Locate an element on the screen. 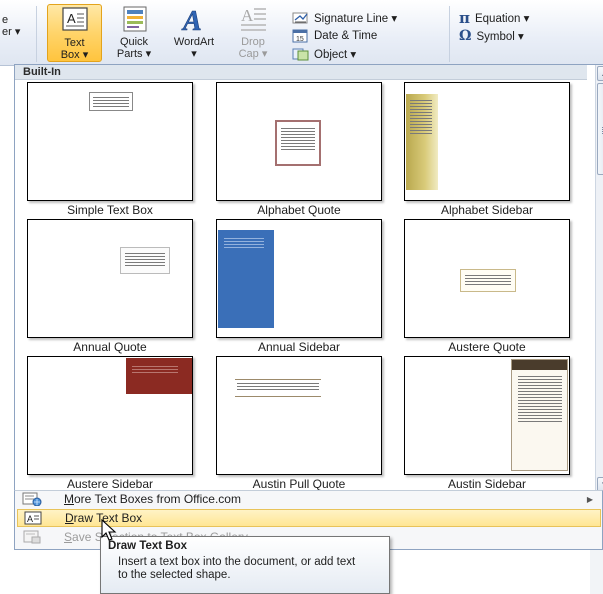 The image size is (603, 594). wordart-icon: A is located at coordinates (194, 21).